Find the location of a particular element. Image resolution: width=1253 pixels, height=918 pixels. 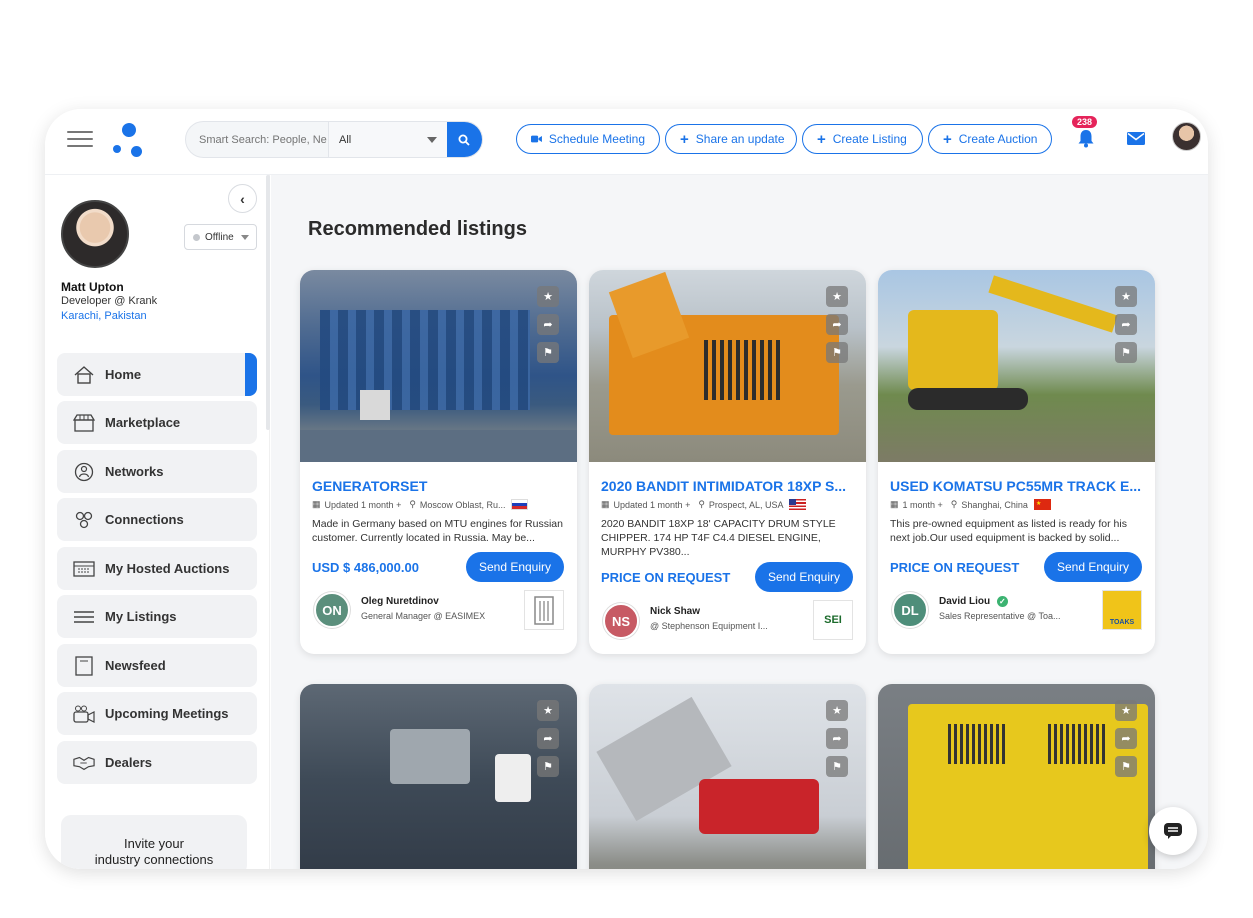

listing-title: GENERATORSET is located at coordinates (438, 486).